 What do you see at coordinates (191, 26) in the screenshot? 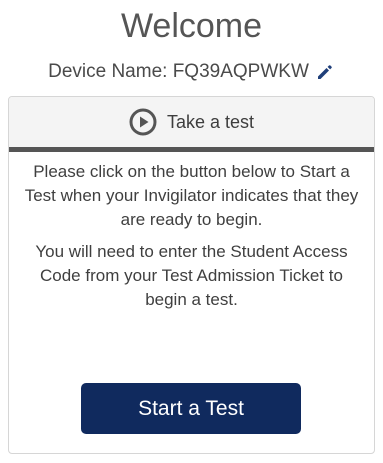
I see `page-title: Welcome` at bounding box center [191, 26].